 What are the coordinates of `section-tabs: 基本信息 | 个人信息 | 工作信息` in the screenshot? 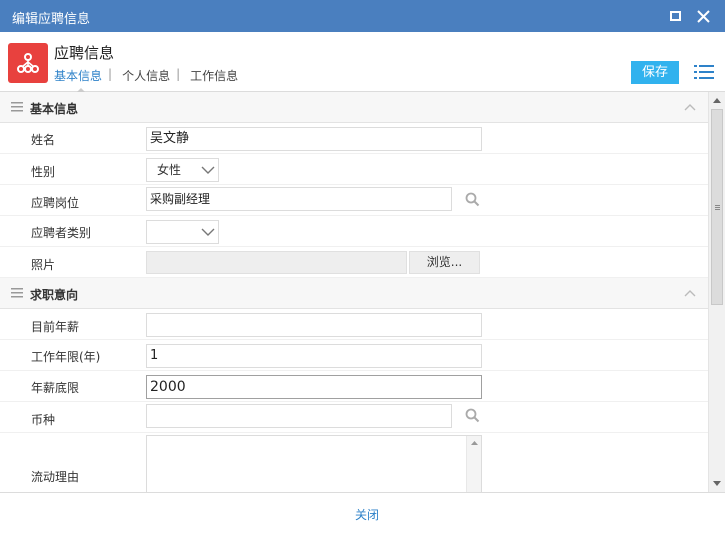 It's located at (149, 75).